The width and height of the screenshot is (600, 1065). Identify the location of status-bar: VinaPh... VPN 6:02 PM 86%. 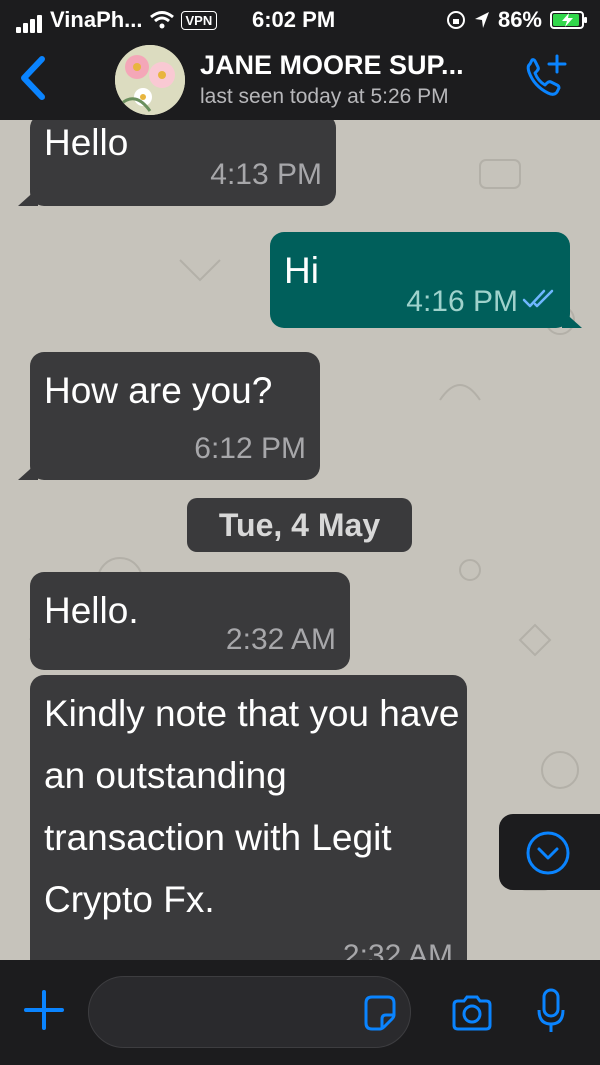
(300, 20).